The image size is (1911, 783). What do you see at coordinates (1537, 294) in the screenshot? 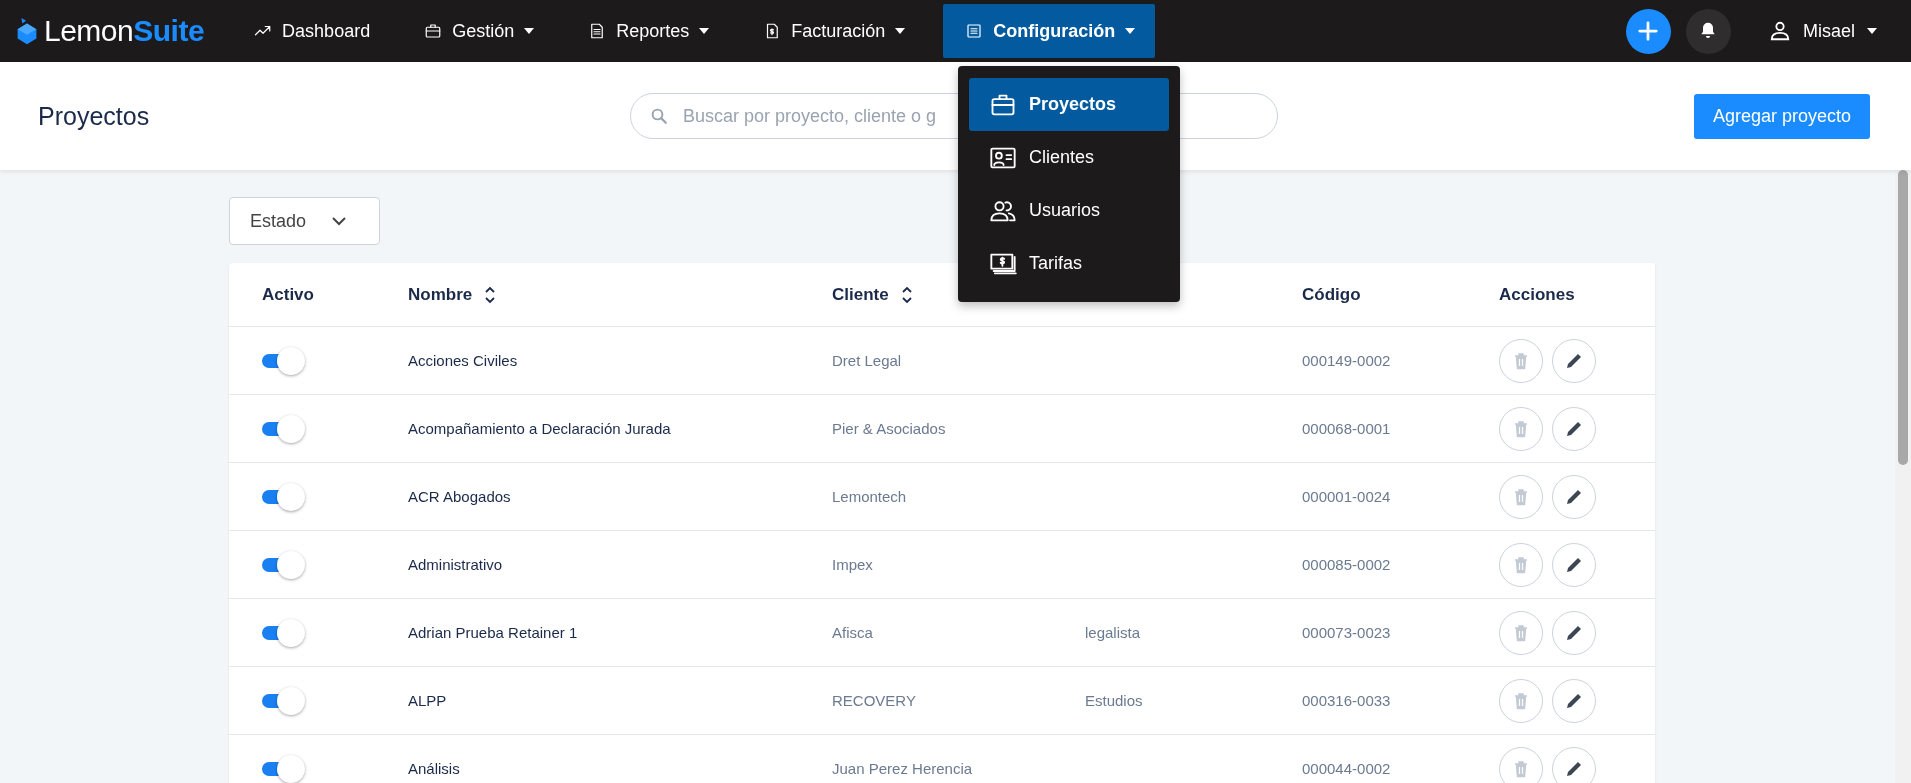
I see `column-header: Acciones` at bounding box center [1537, 294].